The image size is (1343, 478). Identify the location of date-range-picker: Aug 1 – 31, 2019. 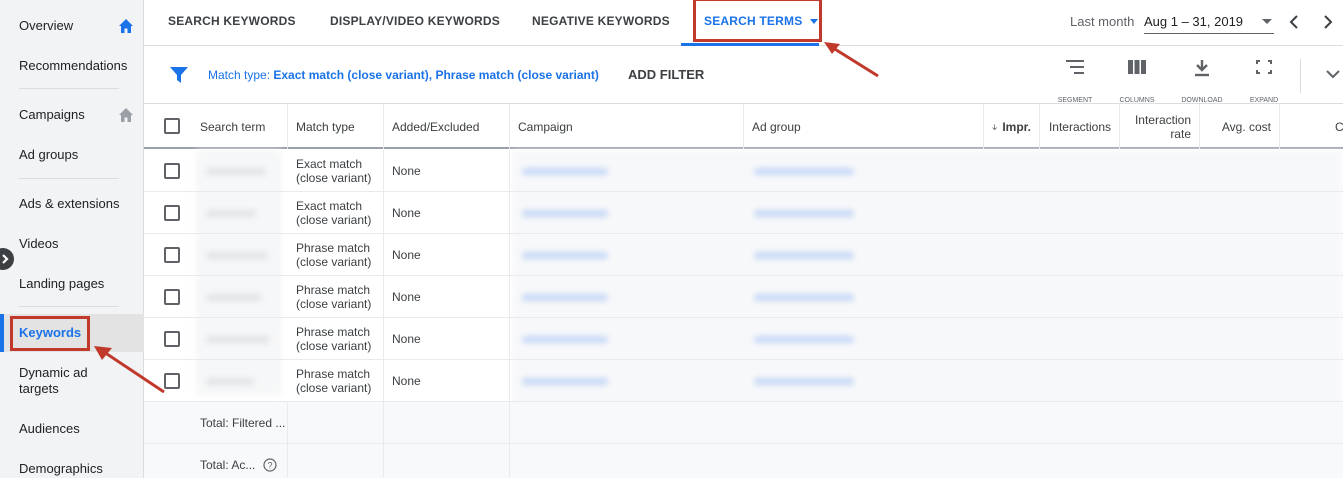
(1209, 23).